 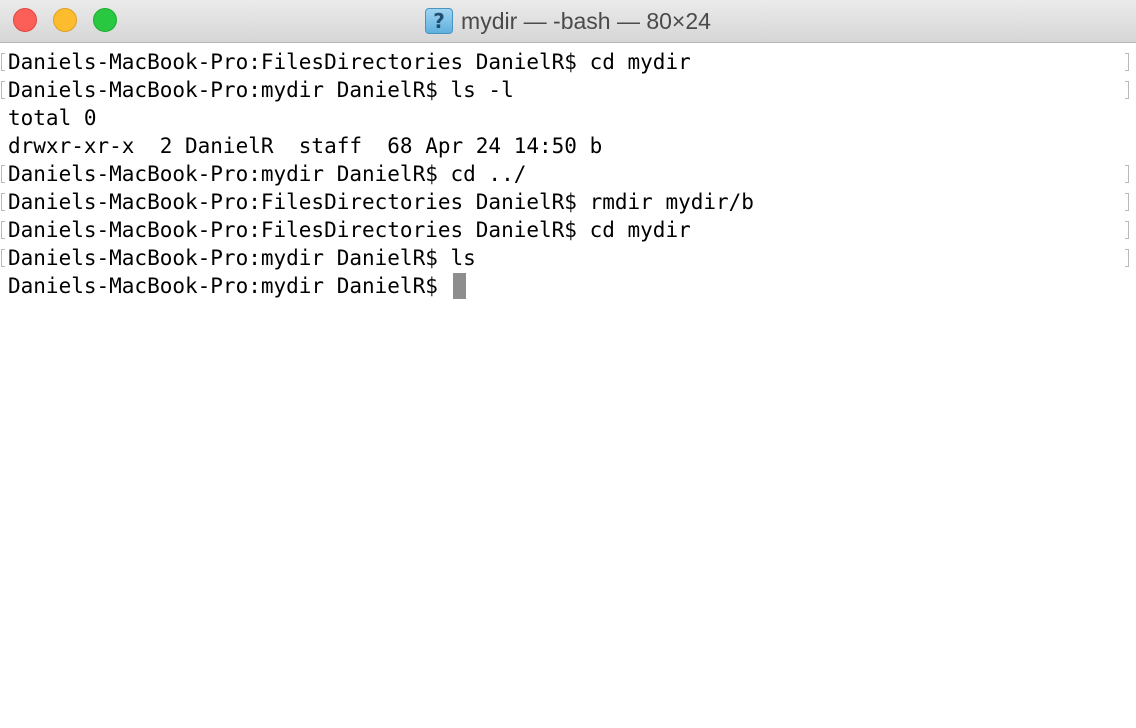 I want to click on window-title-area: ? mydir — -bash — 80×24, so click(x=568, y=21).